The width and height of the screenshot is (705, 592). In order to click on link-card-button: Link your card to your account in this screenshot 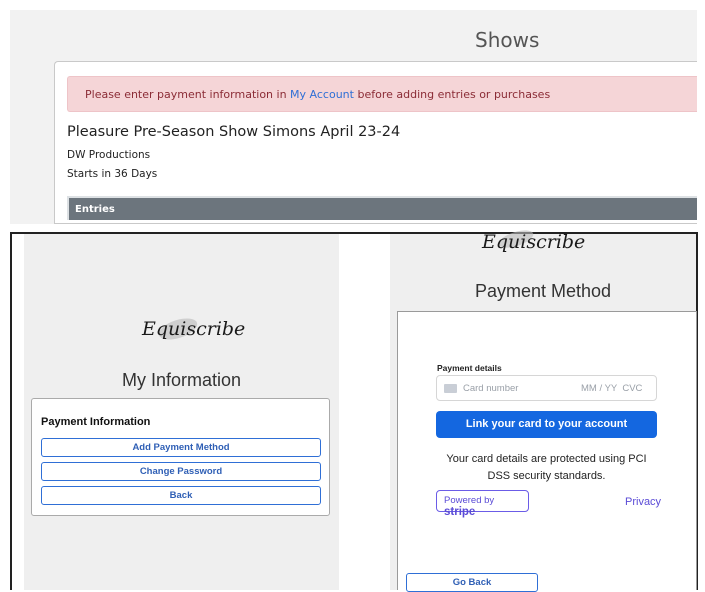, I will do `click(546, 424)`.